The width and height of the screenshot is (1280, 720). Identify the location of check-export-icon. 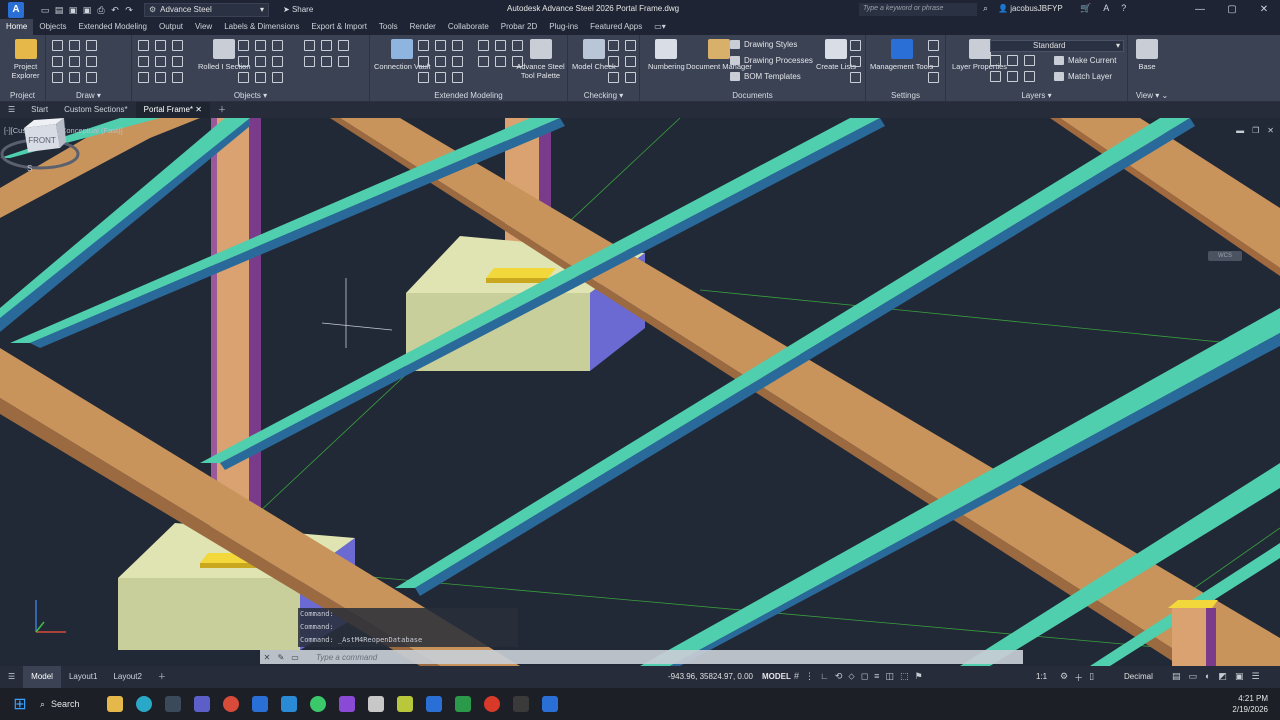
(630, 77).